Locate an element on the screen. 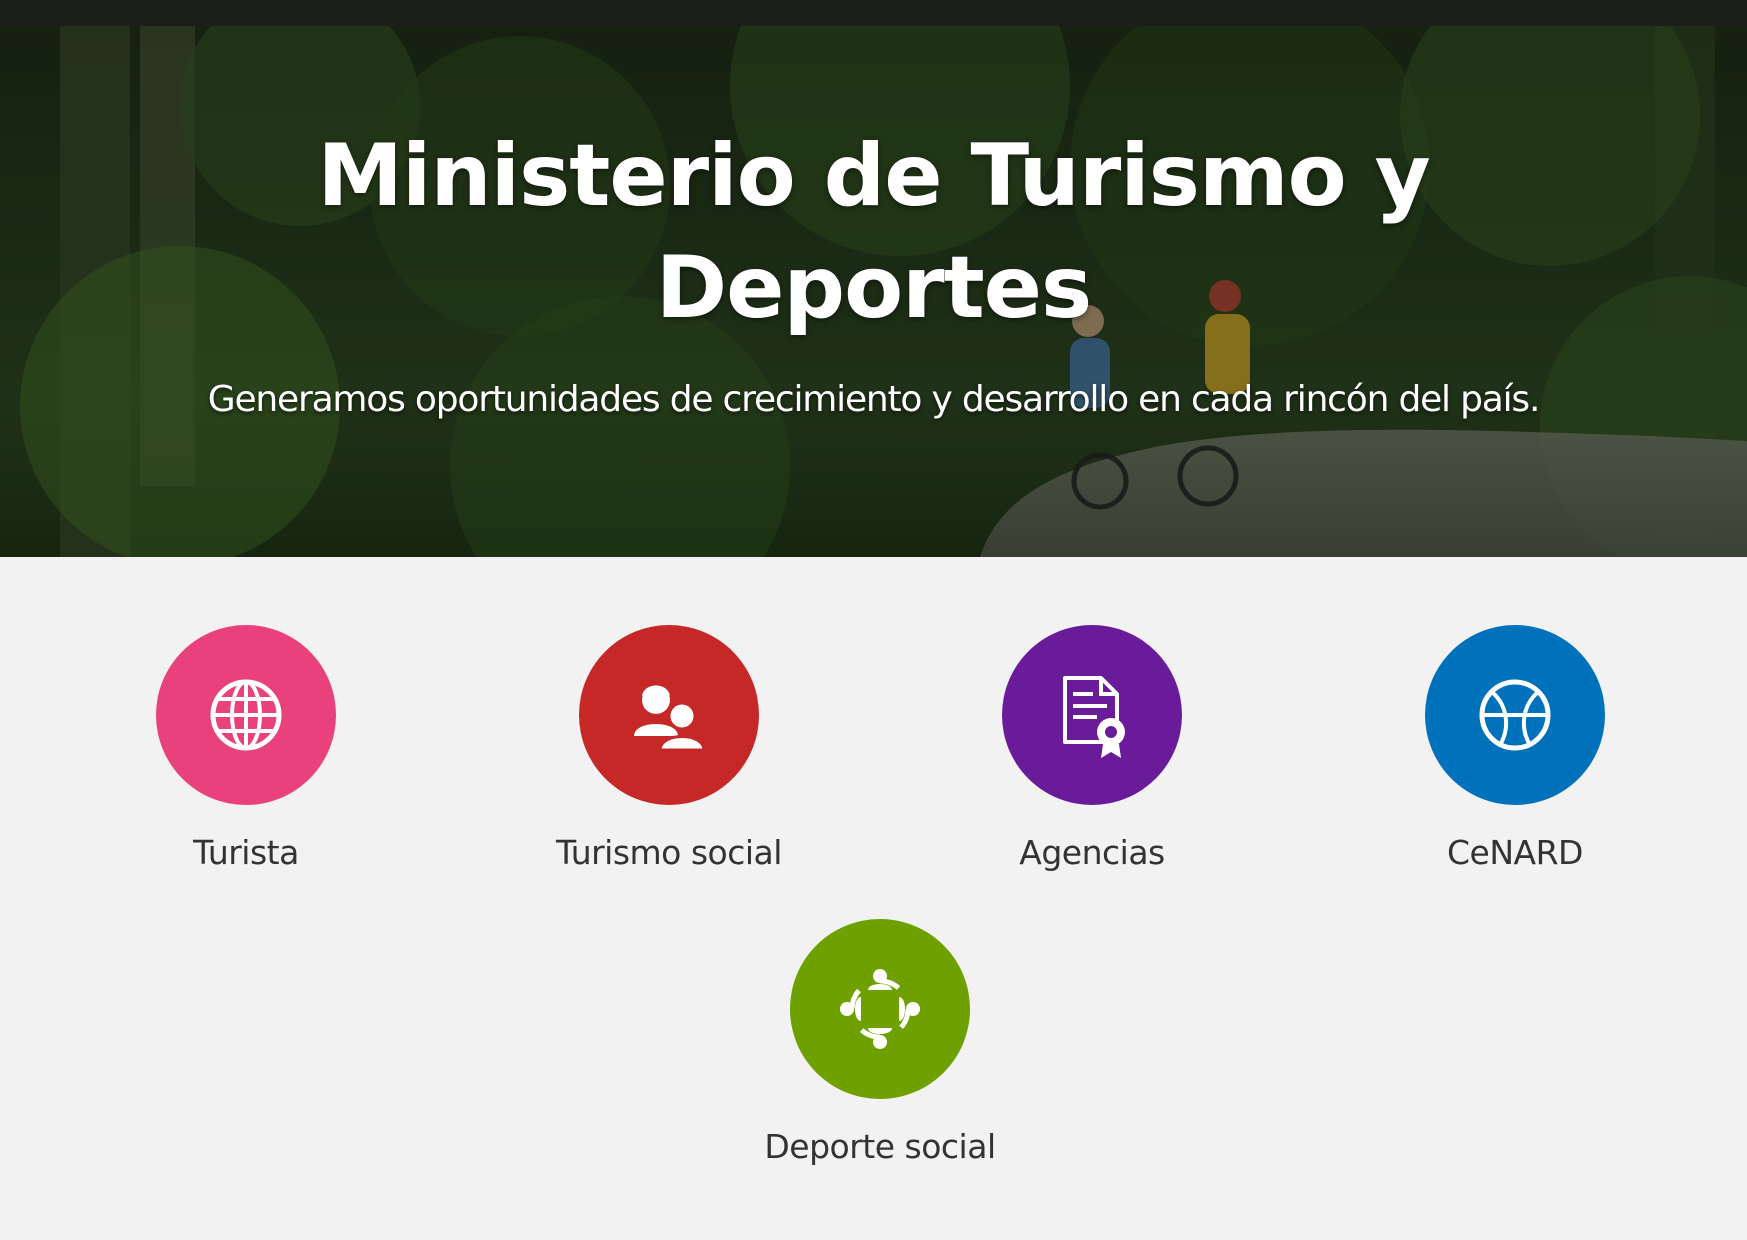 The image size is (1747, 1240). shortcut-cenard-circle is located at coordinates (1515, 715).